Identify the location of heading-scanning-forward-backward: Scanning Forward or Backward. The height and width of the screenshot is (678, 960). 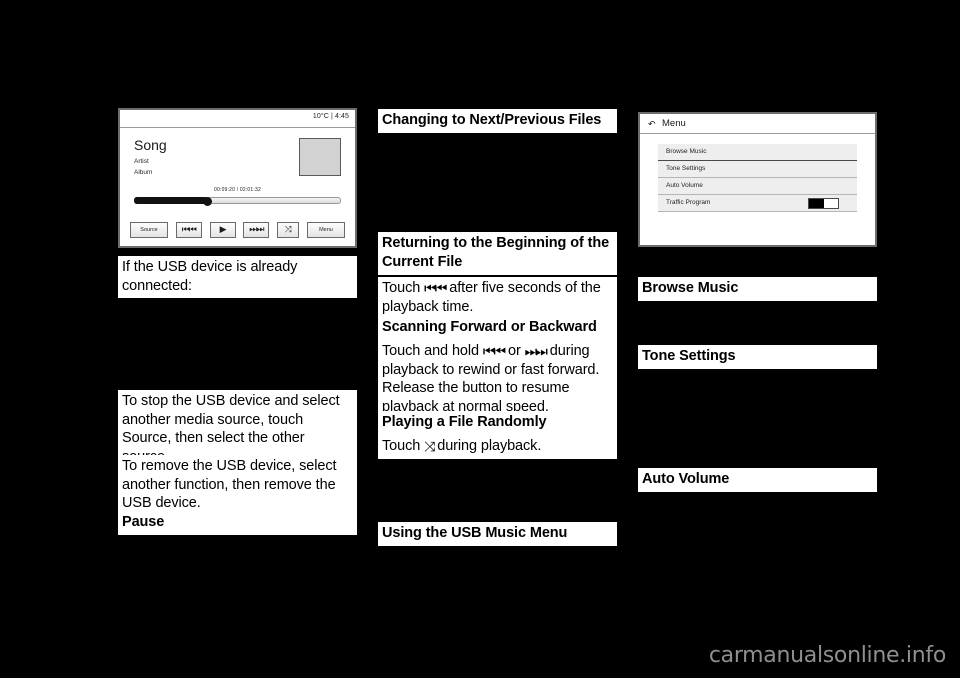
(497, 328).